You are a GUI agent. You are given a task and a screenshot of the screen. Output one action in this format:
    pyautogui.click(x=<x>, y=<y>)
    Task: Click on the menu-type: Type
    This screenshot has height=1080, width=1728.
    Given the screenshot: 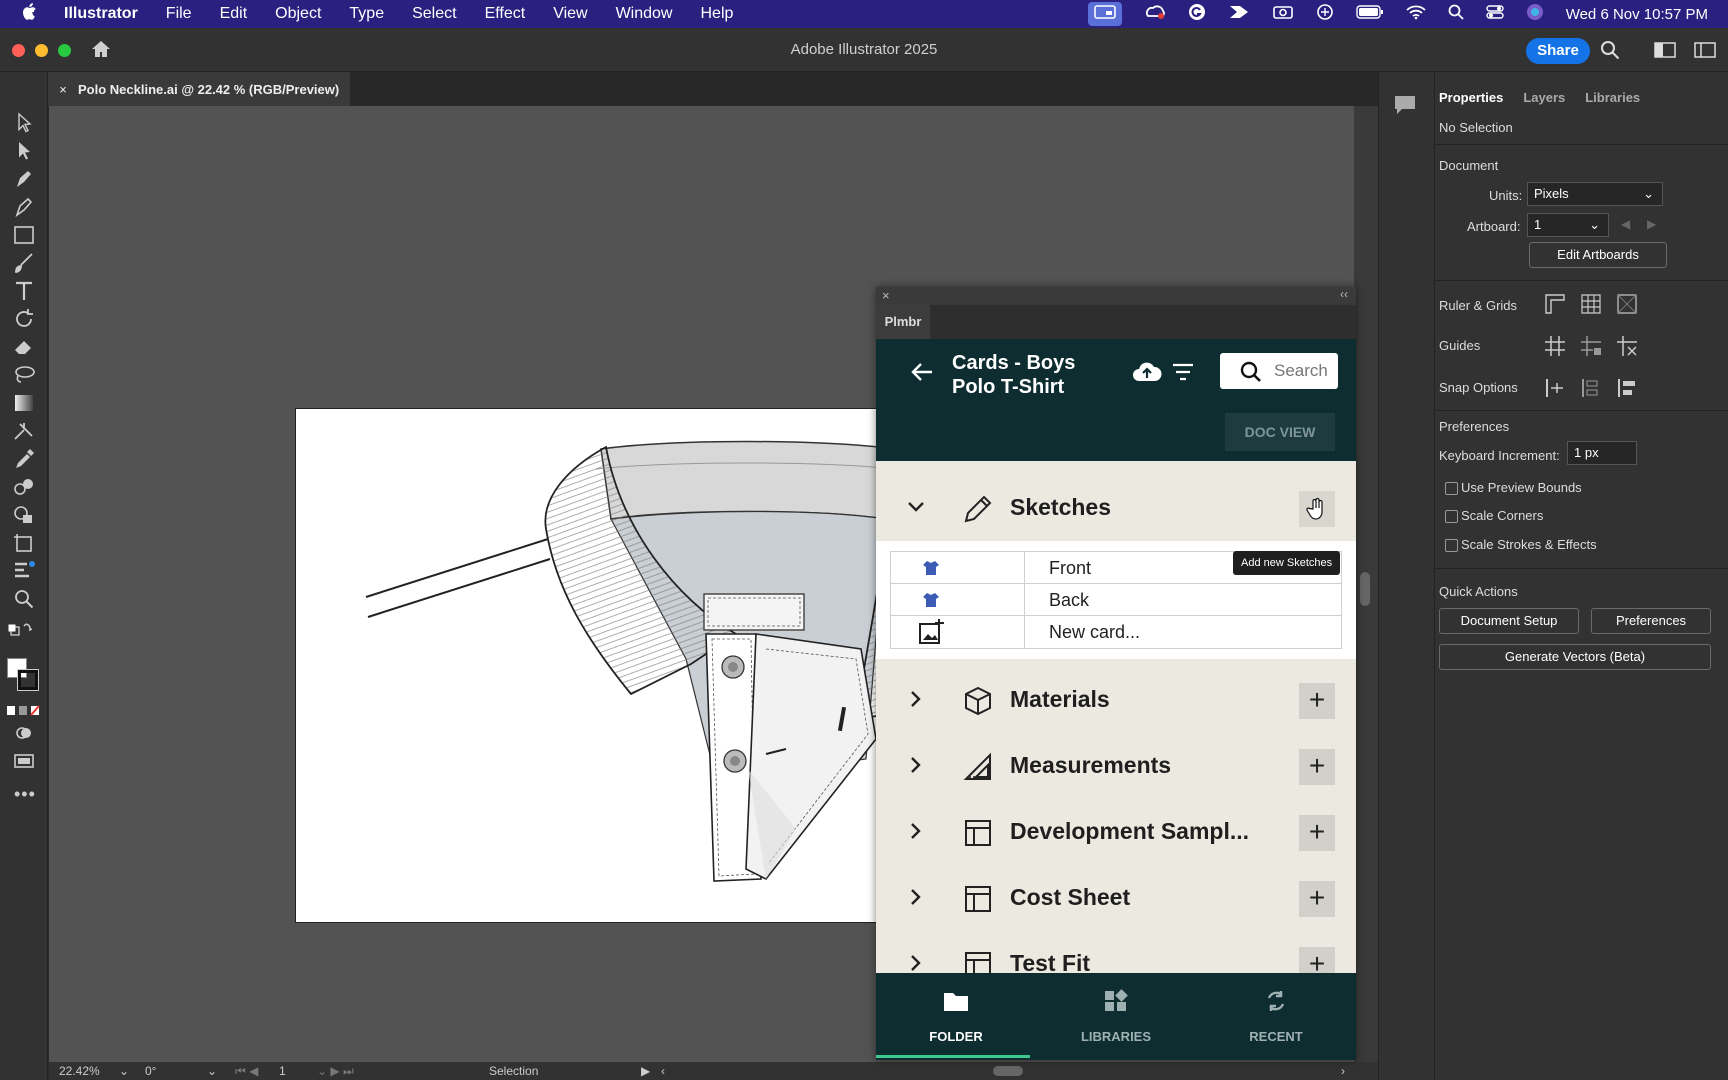 What is the action you would take?
    pyautogui.click(x=366, y=14)
    